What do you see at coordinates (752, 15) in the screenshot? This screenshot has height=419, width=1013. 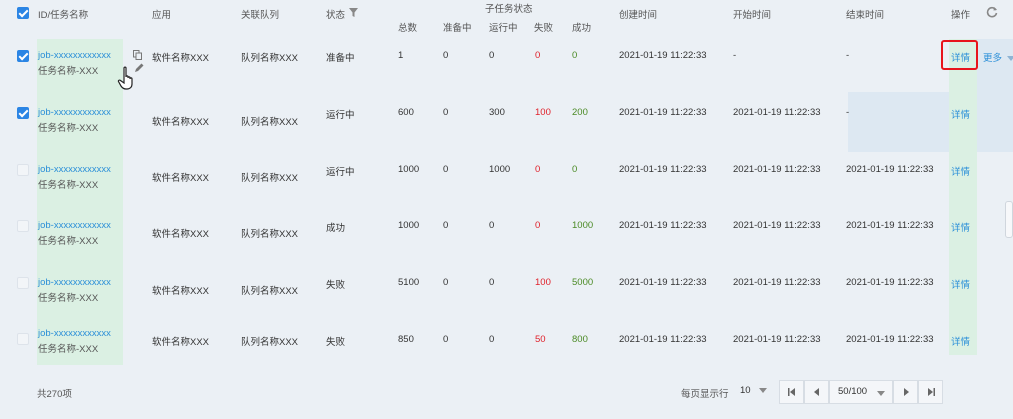 I see `header-started: 开始时间` at bounding box center [752, 15].